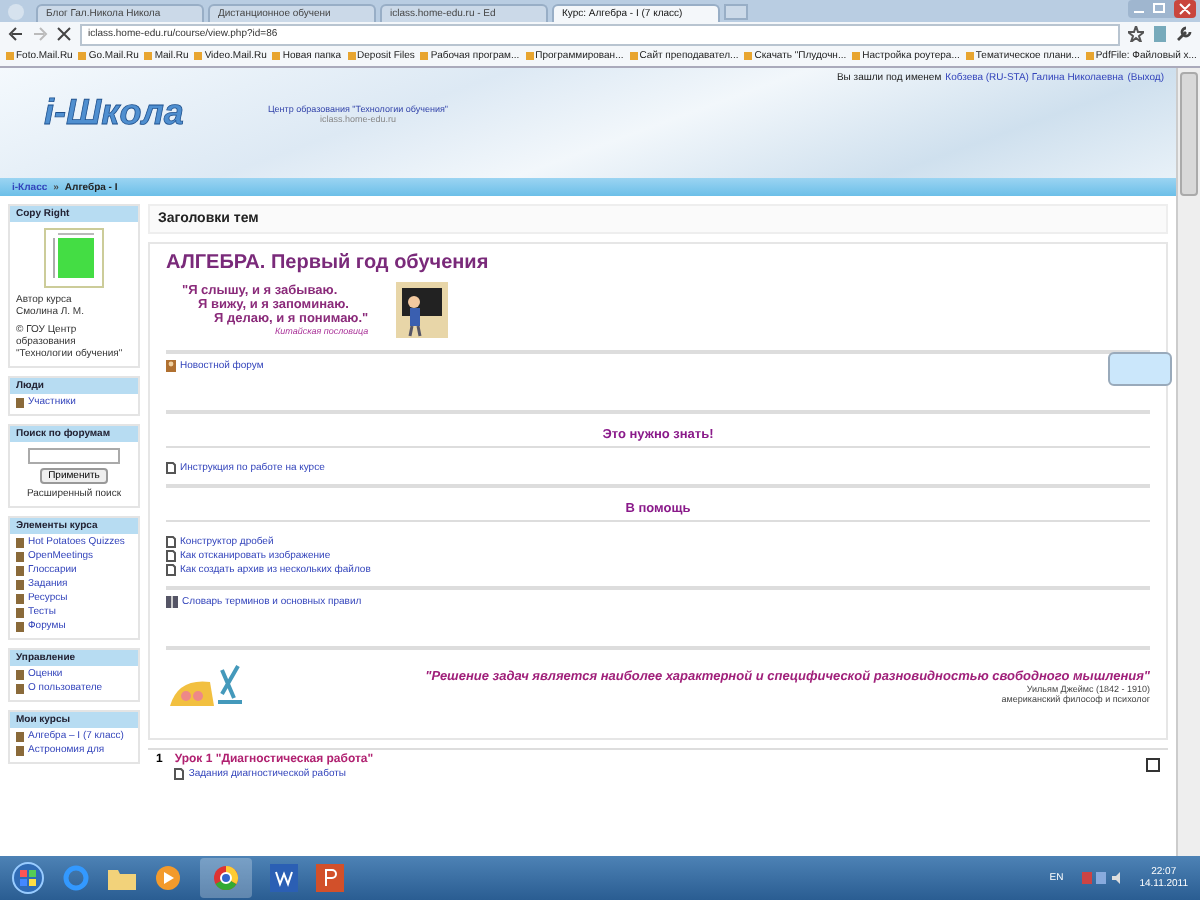  Describe the element at coordinates (328, 263) in the screenshot. I see `course-title: АЛГЕБРА. Первый год обучения` at that location.